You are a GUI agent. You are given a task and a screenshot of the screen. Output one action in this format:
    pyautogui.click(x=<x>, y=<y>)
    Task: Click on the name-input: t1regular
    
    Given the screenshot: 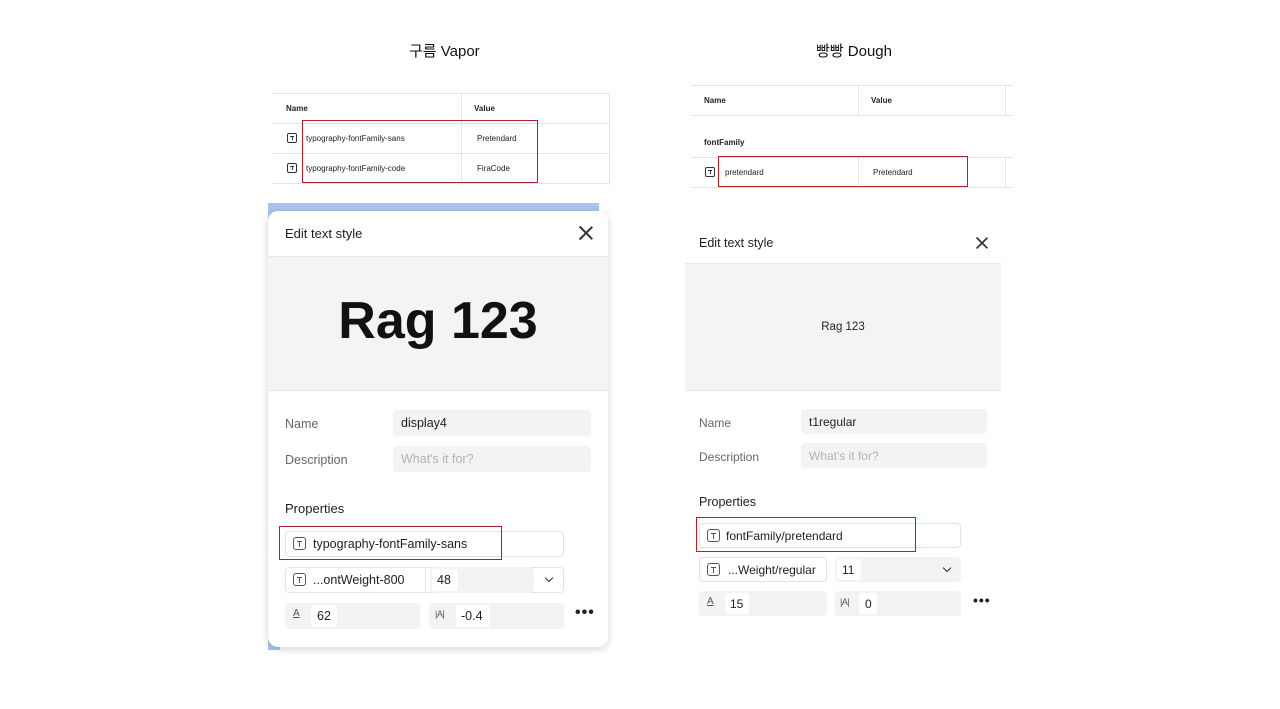 What is the action you would take?
    pyautogui.click(x=894, y=421)
    